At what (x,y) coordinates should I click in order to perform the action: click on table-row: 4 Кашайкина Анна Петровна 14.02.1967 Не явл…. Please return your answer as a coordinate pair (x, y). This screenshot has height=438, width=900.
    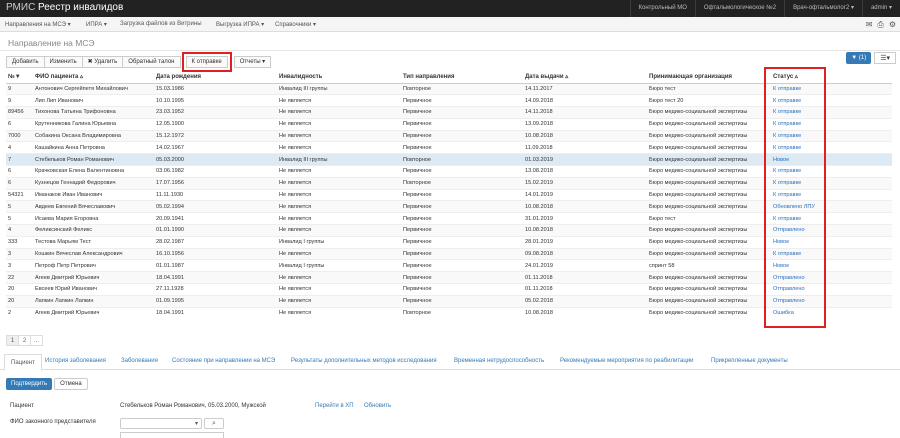
    Looking at the image, I should click on (449, 147).